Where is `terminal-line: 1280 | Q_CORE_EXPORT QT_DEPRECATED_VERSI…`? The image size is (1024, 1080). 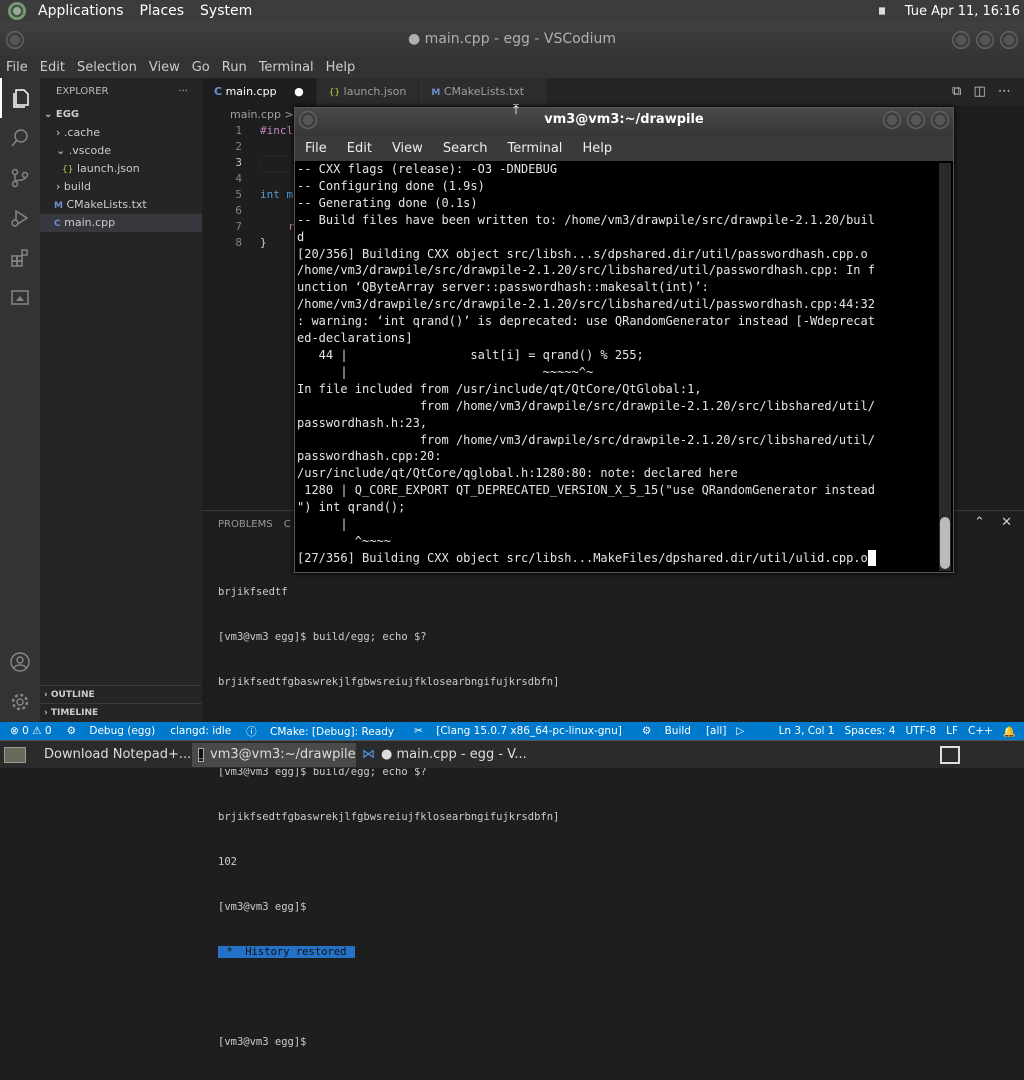 terminal-line: 1280 | Q_CORE_EXPORT QT_DEPRECATED_VERSI… is located at coordinates (586, 490).